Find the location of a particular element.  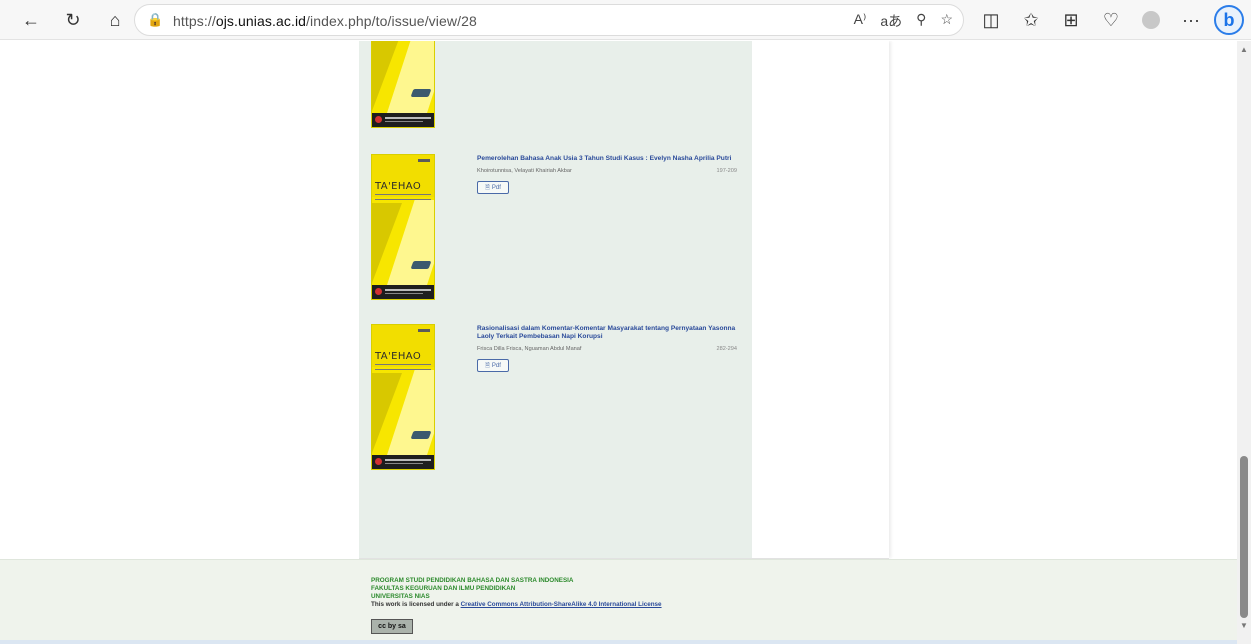

scroll-thumb is located at coordinates (1244, 537).